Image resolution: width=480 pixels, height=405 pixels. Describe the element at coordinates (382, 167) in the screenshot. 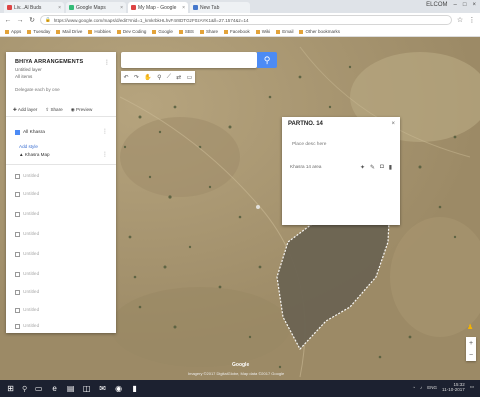

I see `camera-icon: ◘` at that location.